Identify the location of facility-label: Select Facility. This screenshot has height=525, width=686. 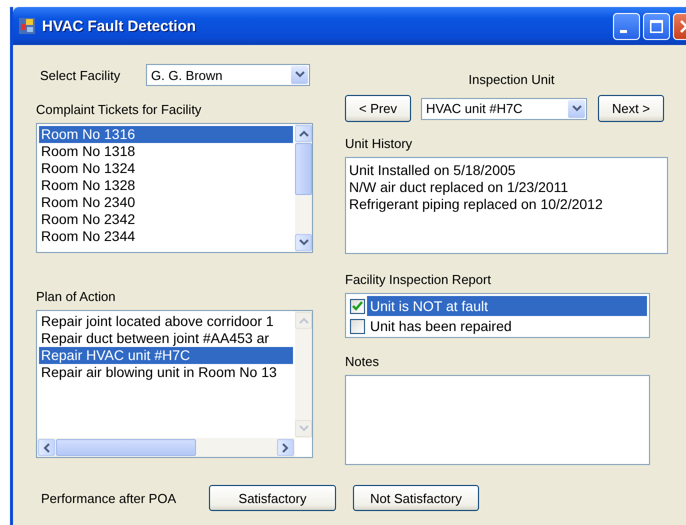
(81, 75).